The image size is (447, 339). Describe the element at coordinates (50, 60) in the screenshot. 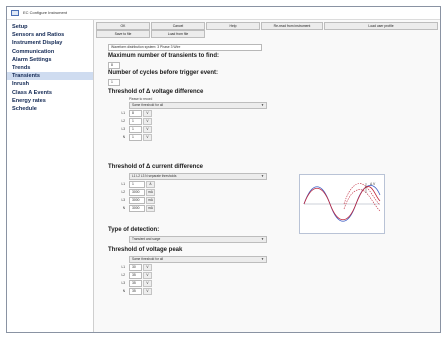

I see `sidebar-item-alarm-settings: Alarm Settings` at that location.